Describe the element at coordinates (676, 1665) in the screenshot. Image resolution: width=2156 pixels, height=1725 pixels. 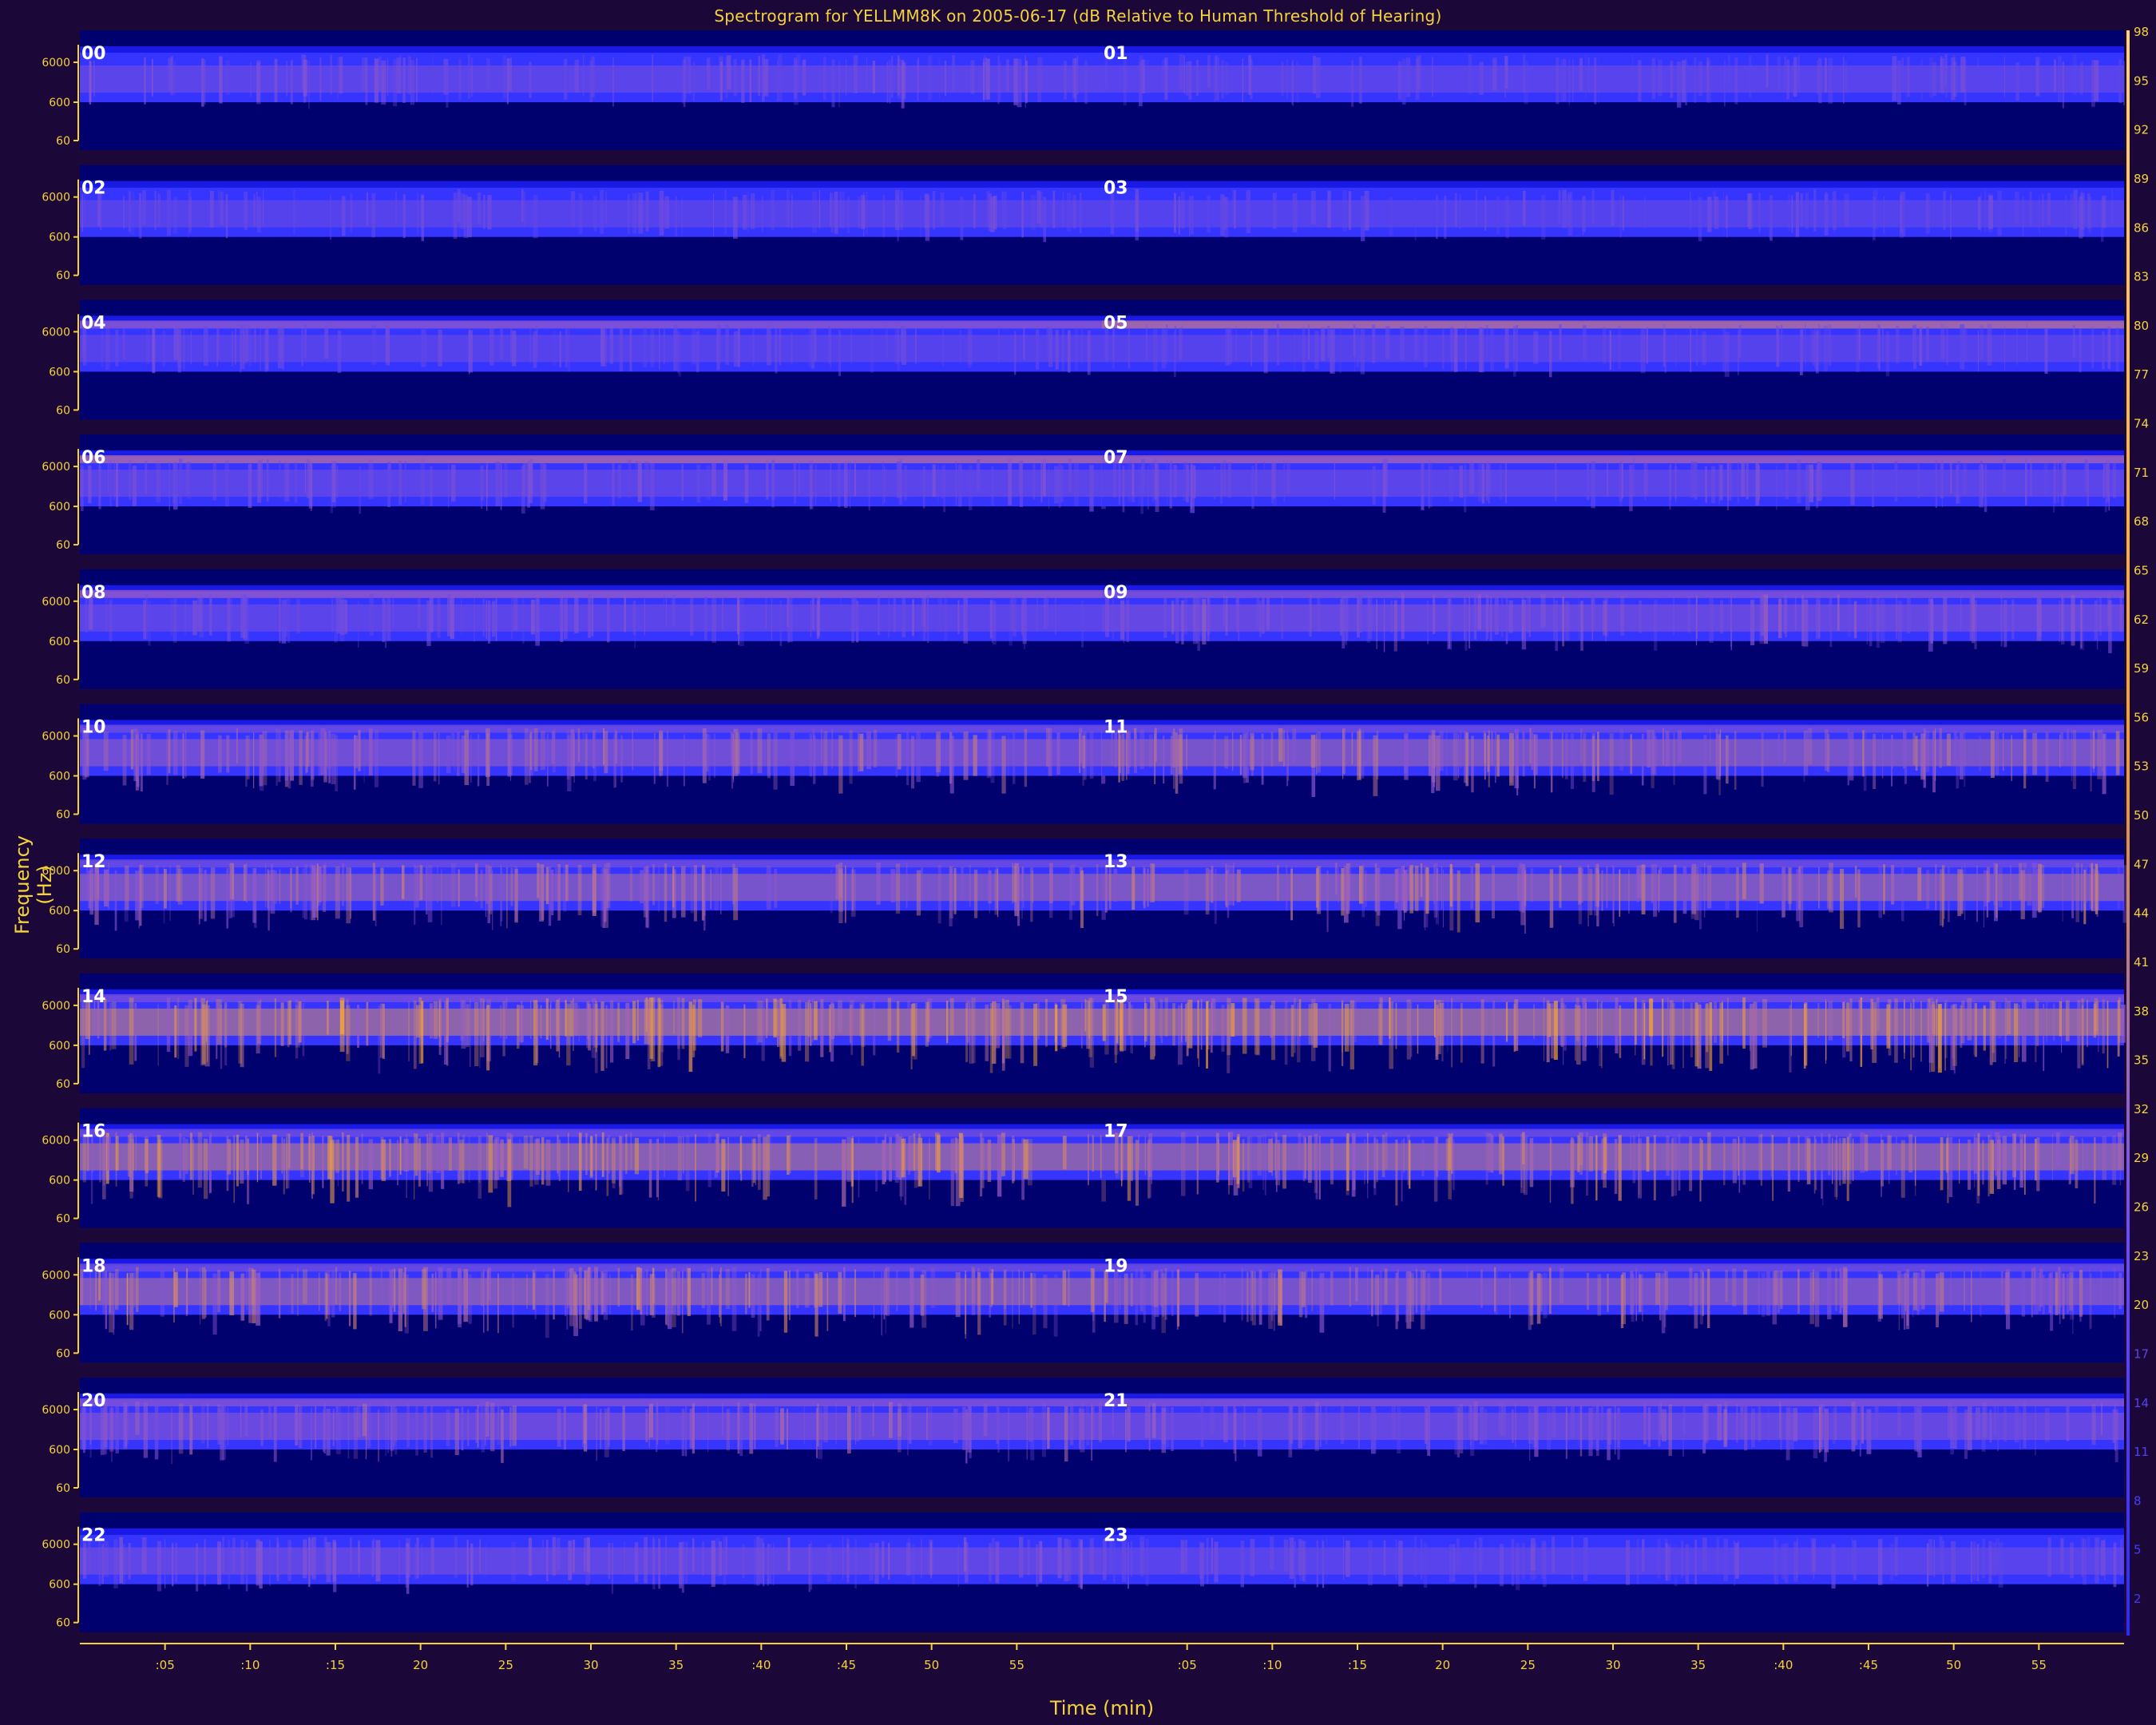
I see `x-tick-label: 35` at that location.